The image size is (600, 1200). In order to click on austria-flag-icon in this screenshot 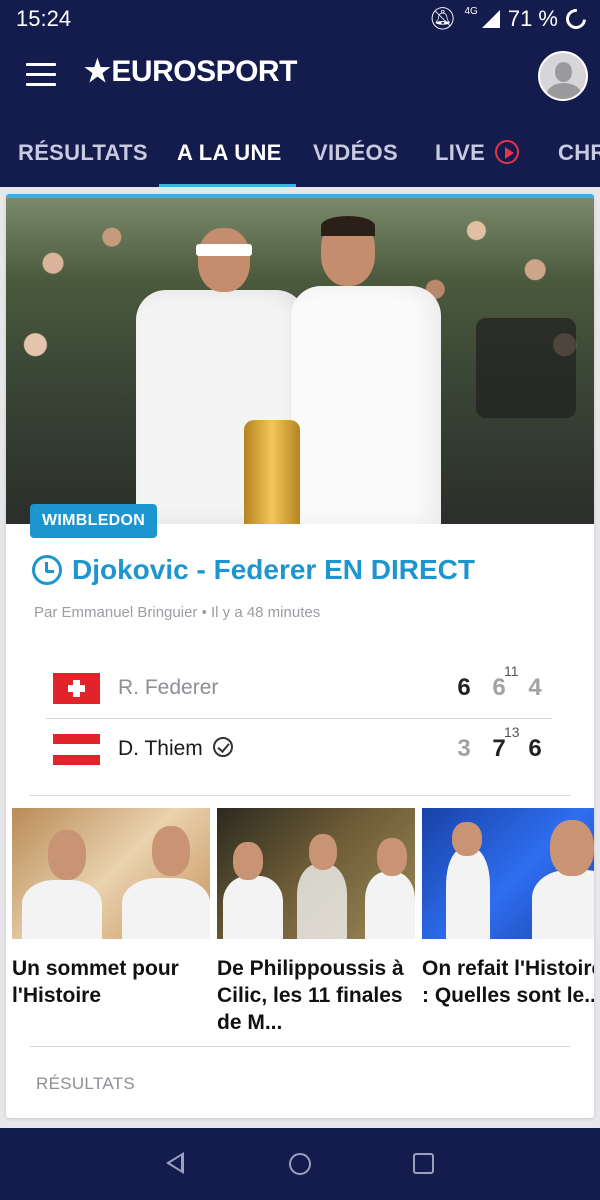, I will do `click(76, 749)`.